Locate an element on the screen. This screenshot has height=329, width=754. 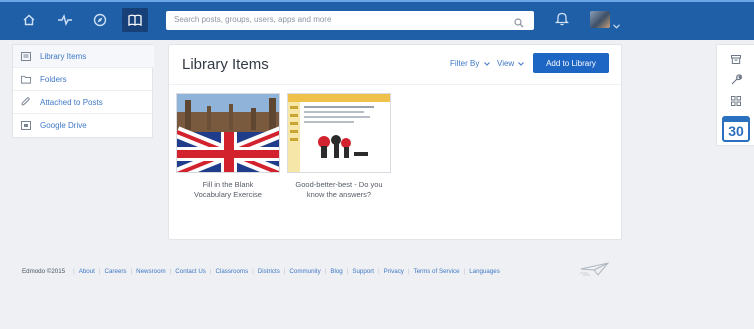
item-thumbnail-worksheet is located at coordinates (339, 133).